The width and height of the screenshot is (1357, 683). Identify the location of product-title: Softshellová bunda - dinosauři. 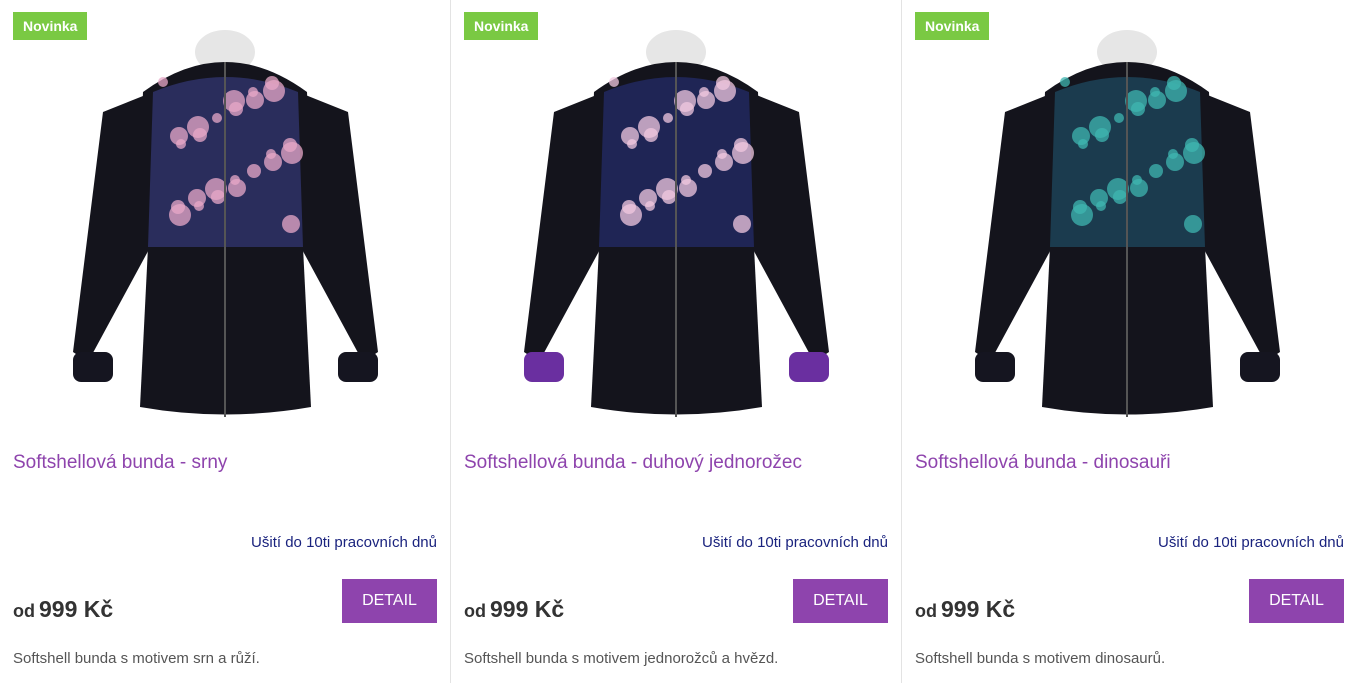
(1043, 463).